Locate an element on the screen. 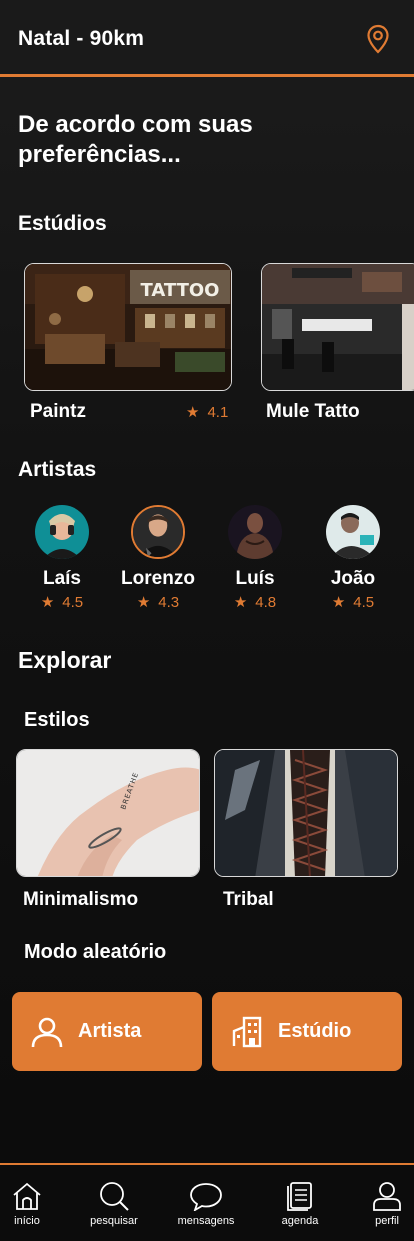 The image size is (414, 1241). studio-photo-mule-tatto is located at coordinates (338, 327).